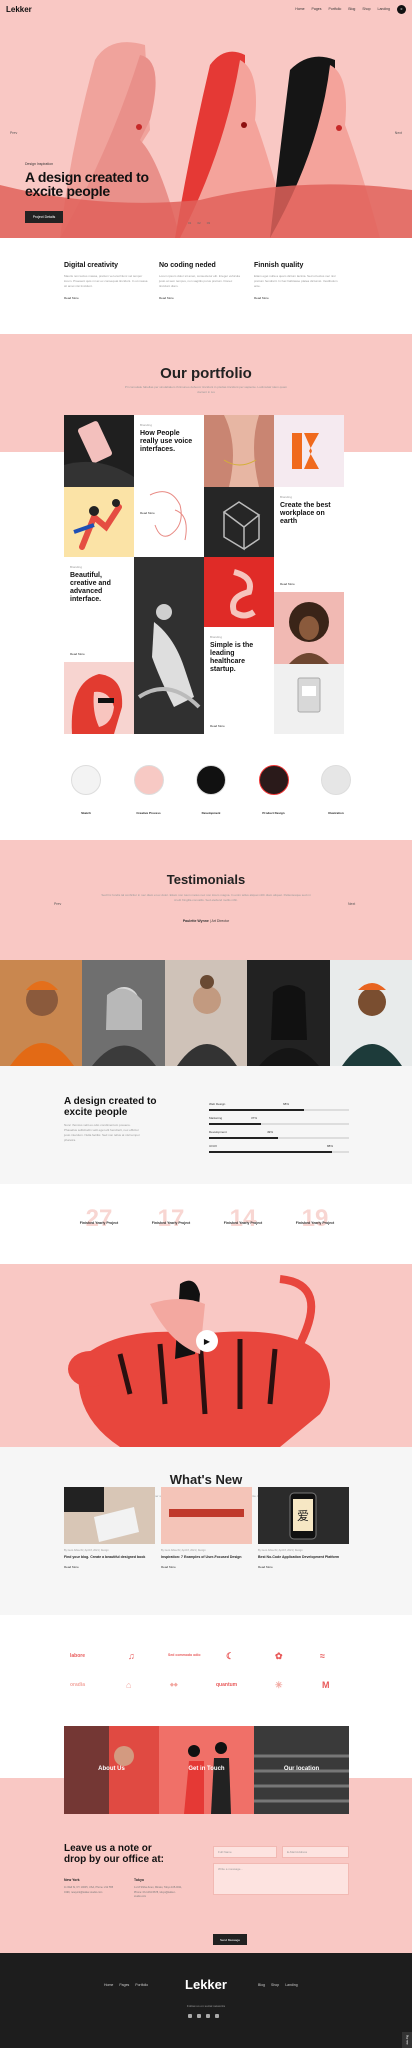 The image size is (412, 2048). Describe the element at coordinates (99, 1219) in the screenshot. I see `counter: 27 Finished Yearly Project` at that location.